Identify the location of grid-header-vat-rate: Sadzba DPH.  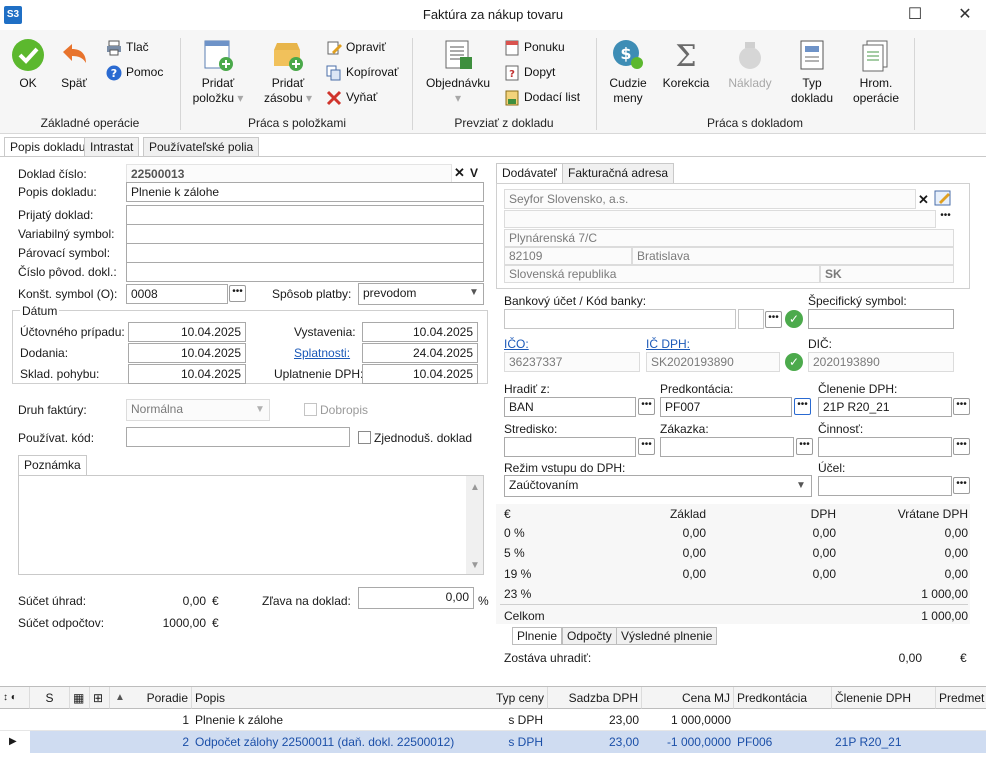
(595, 698).